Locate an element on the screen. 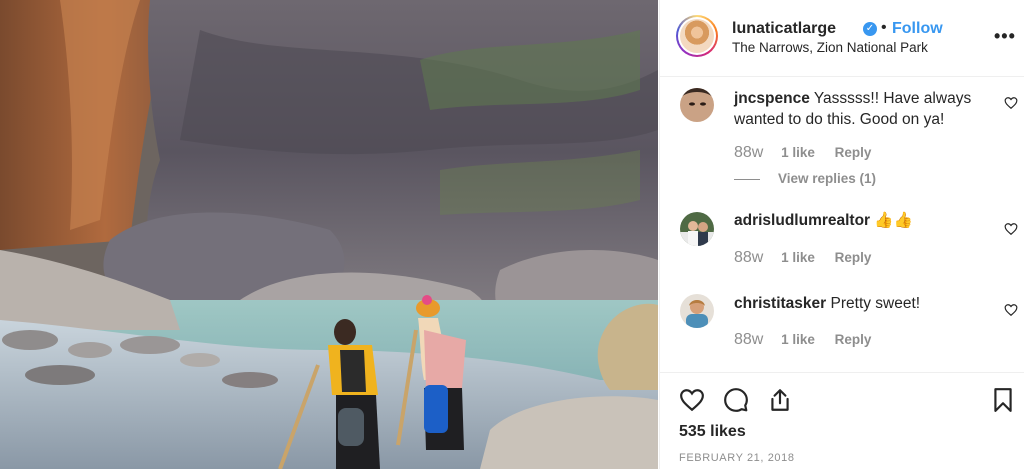 The image size is (1024, 470). comment-body: Pretty sweet! is located at coordinates (875, 303).